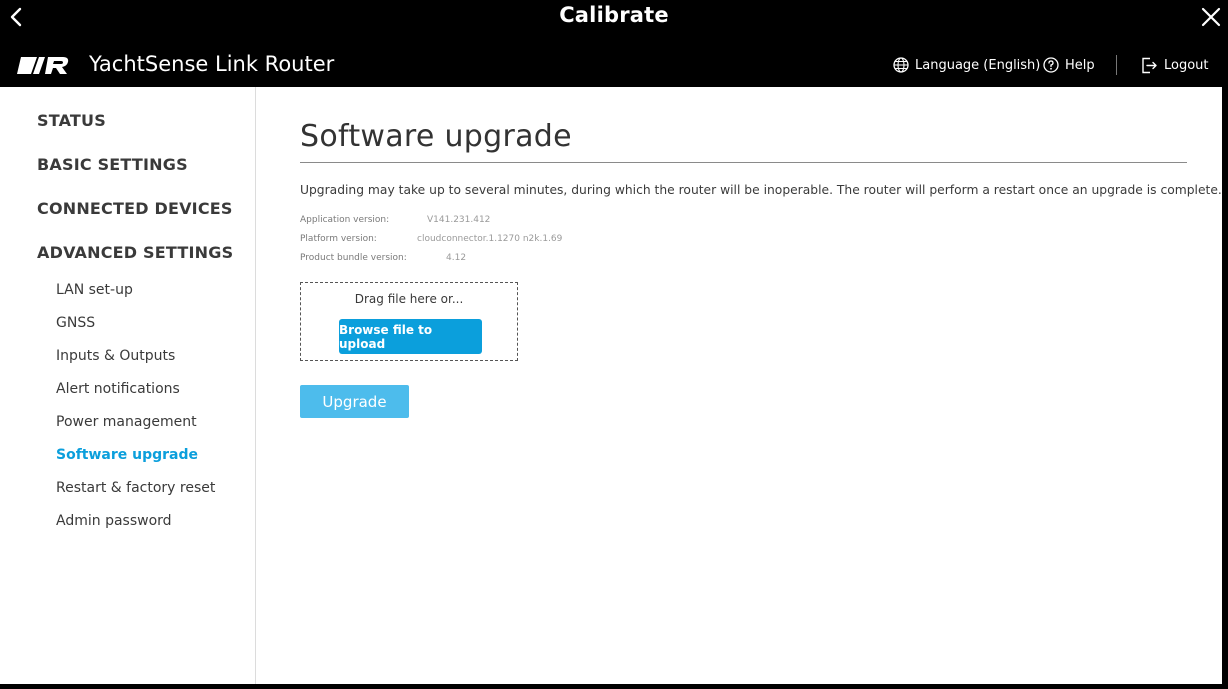  I want to click on close-icon, so click(1211, 17).